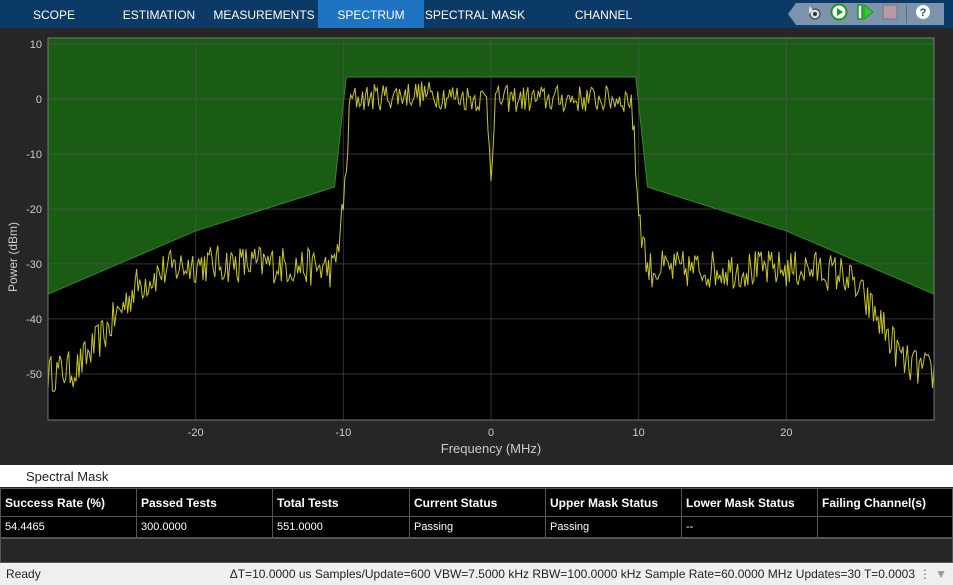 The width and height of the screenshot is (953, 585). I want to click on panel-title: Spectral Mask, so click(476, 476).